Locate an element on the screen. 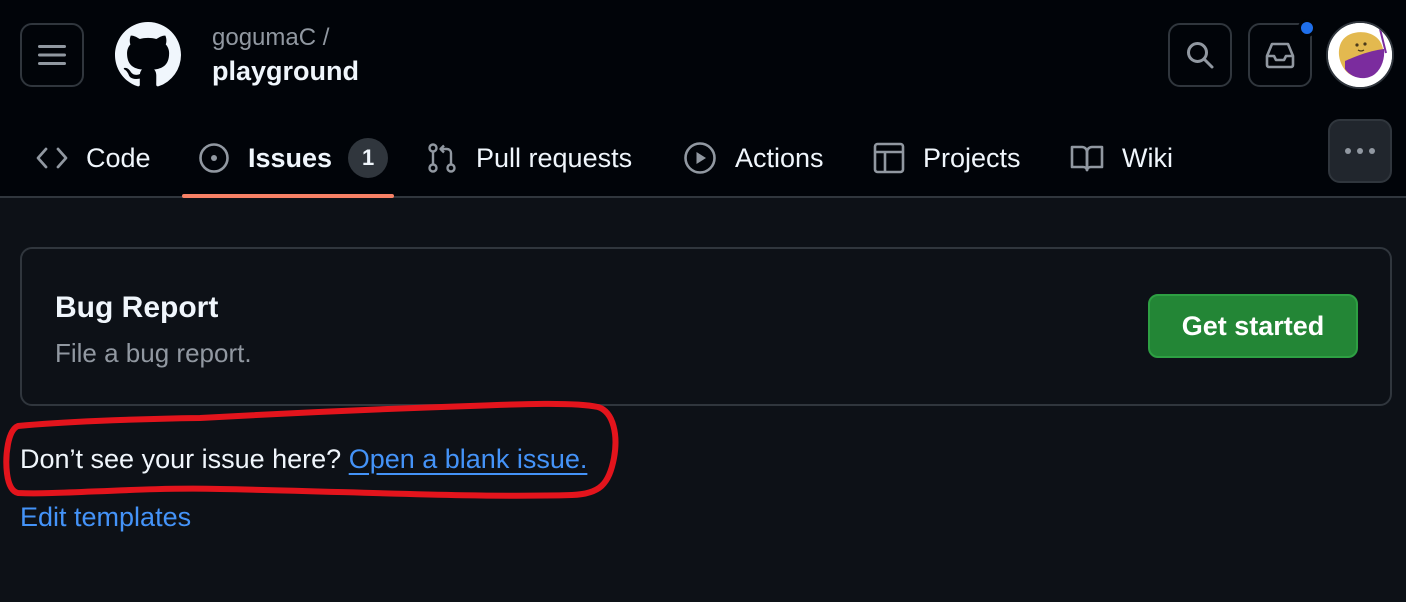 The width and height of the screenshot is (1406, 602). inbox-icon is located at coordinates (1280, 55).